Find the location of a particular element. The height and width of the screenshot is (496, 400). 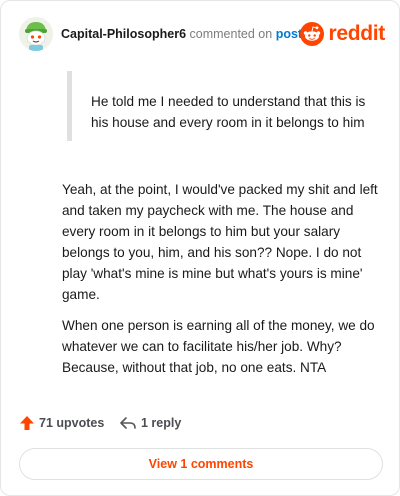

snoo-avatar-icon is located at coordinates (36, 34).